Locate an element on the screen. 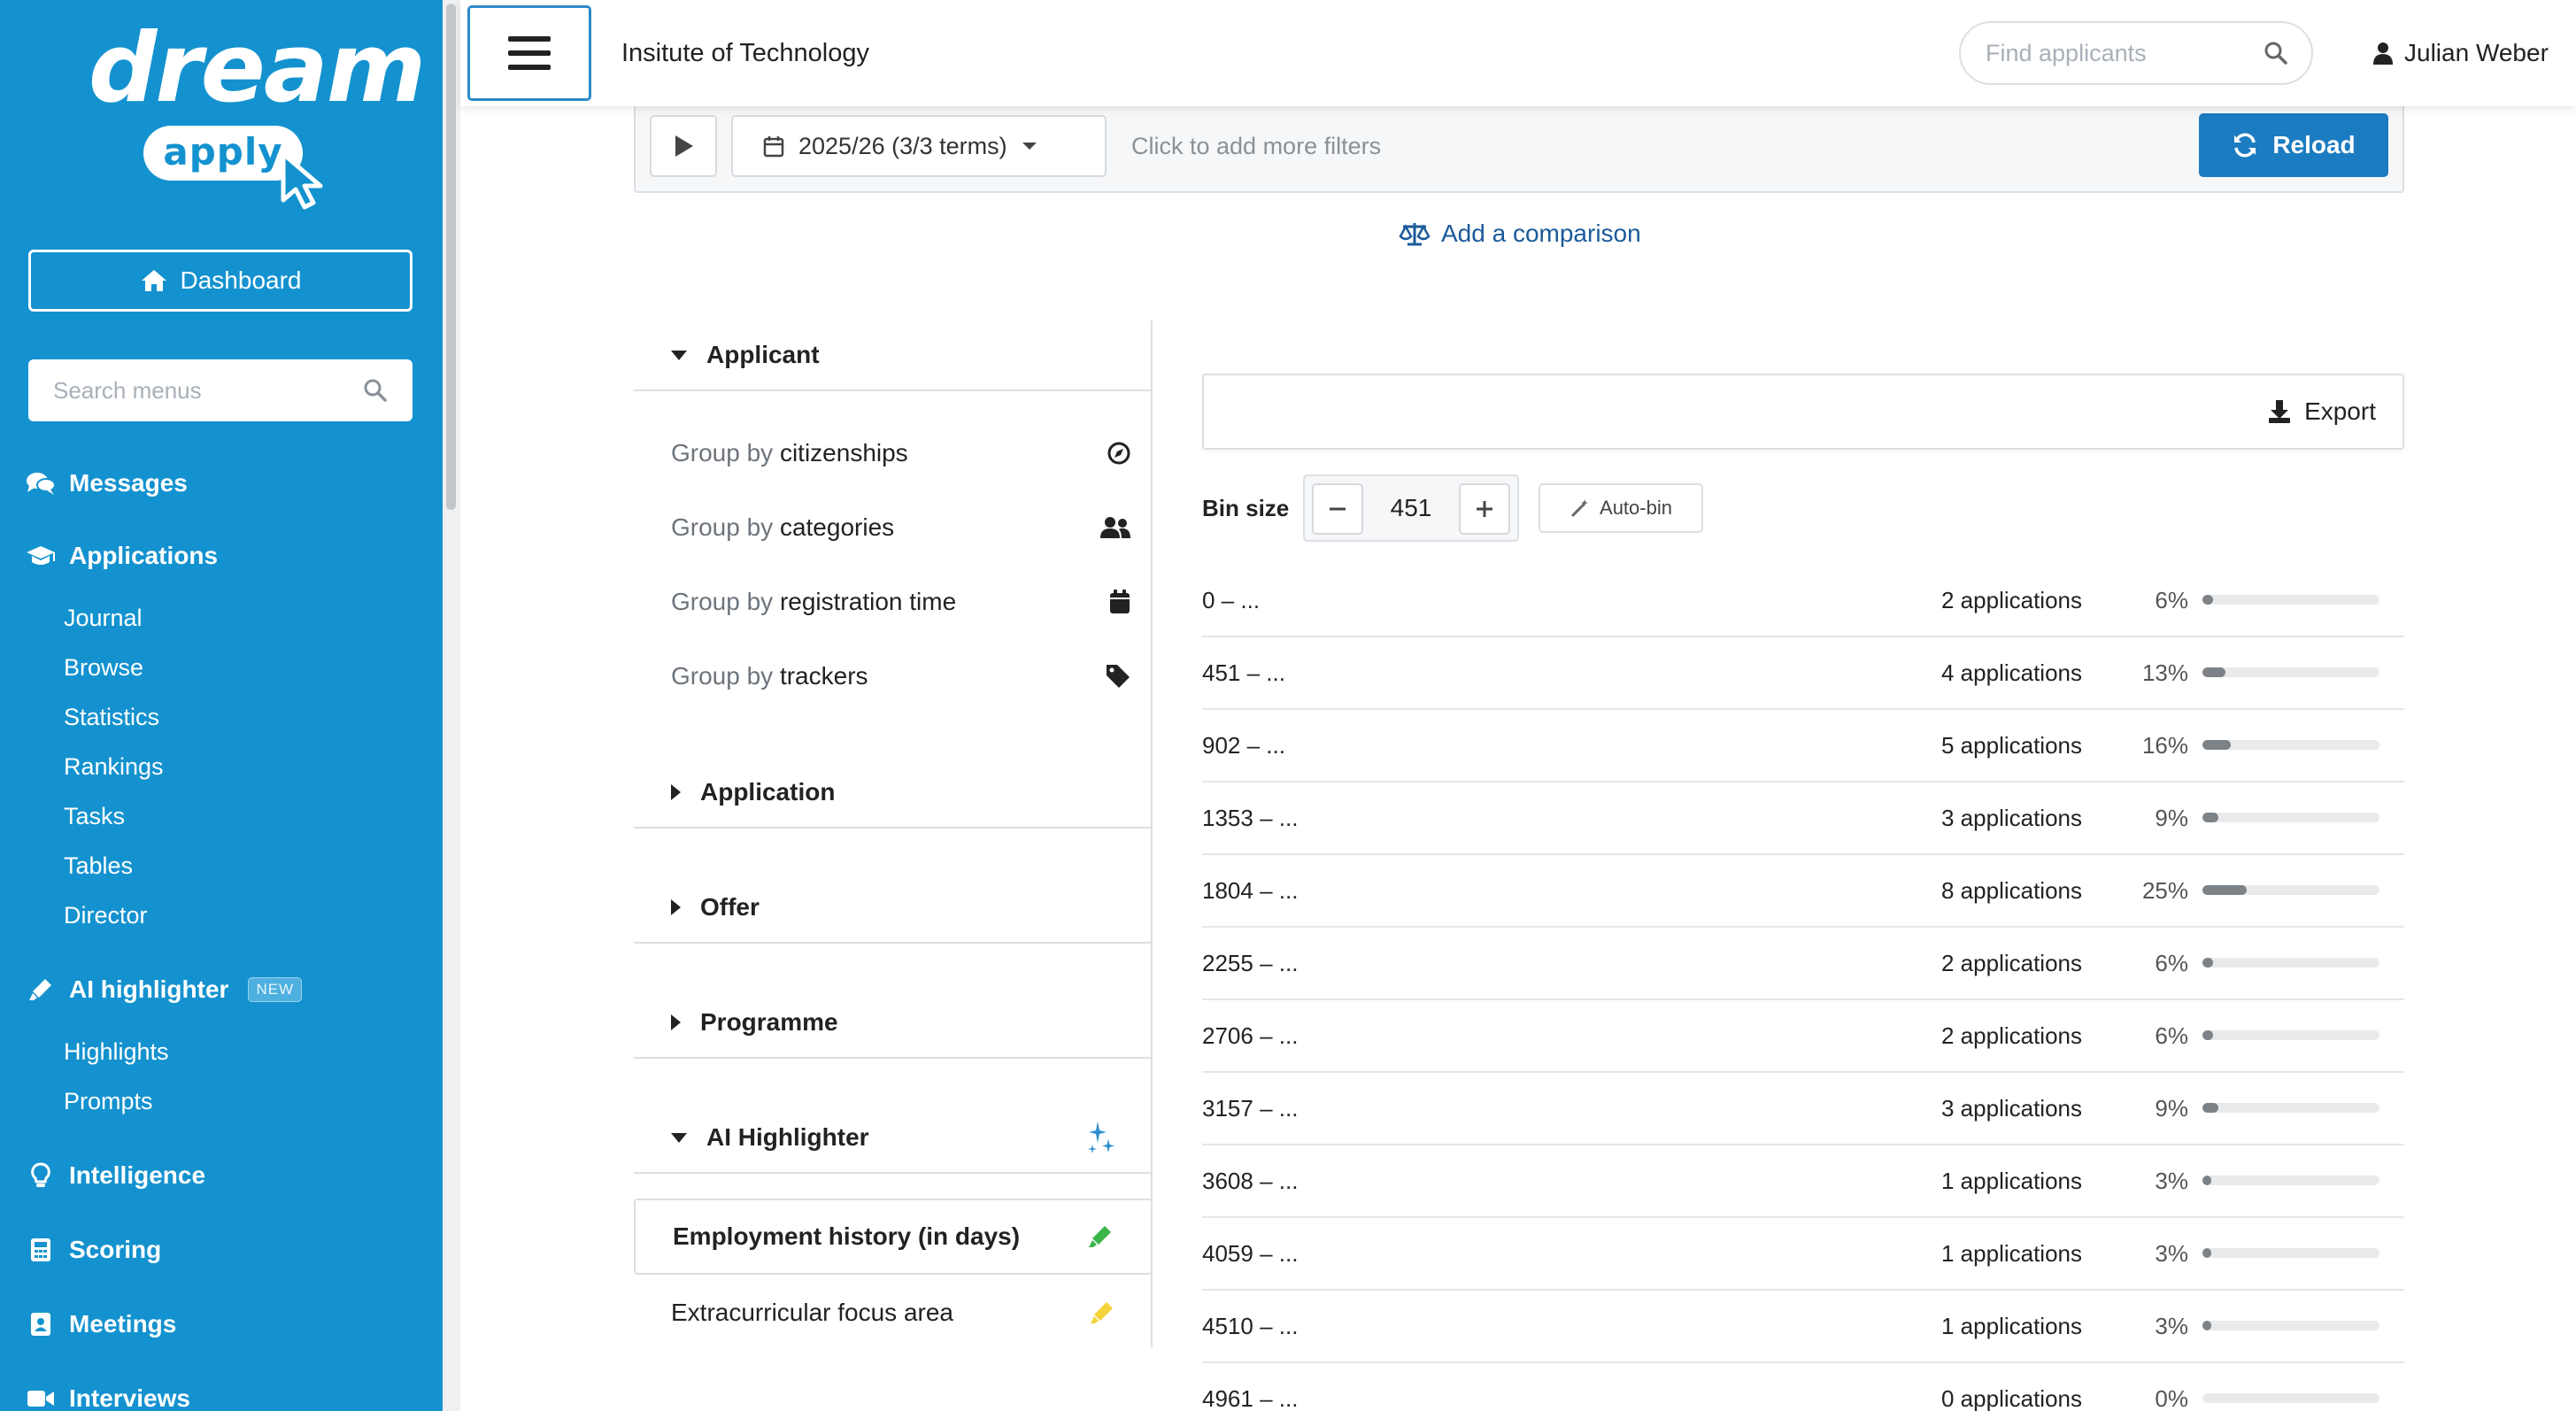 The height and width of the screenshot is (1411, 2576). bin-size-label: Bin size is located at coordinates (1246, 508).